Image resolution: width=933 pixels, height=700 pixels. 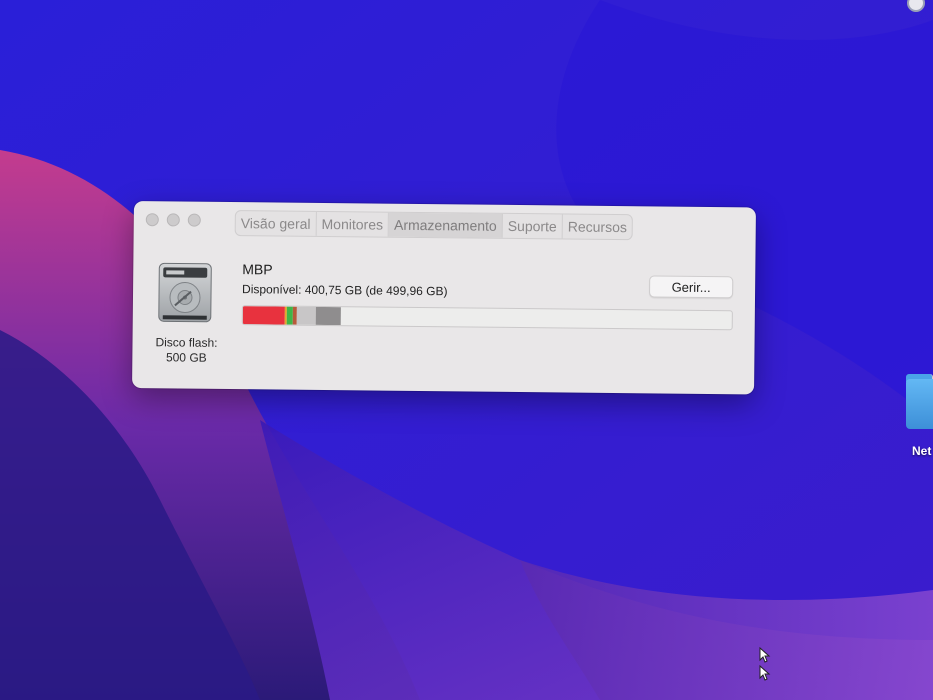 What do you see at coordinates (597, 226) in the screenshot?
I see `tab-resources: Recursos` at bounding box center [597, 226].